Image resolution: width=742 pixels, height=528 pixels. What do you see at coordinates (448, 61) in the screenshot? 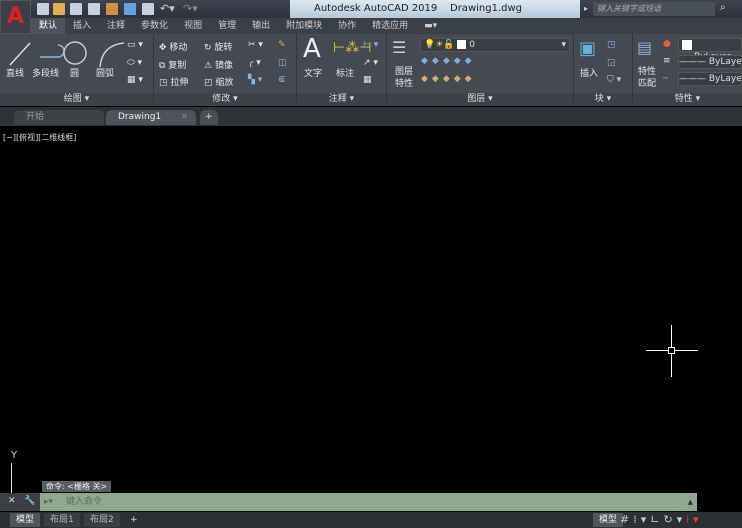
I see `layer-tools-row1-icons: ◆◆◆◆◆` at bounding box center [448, 61].